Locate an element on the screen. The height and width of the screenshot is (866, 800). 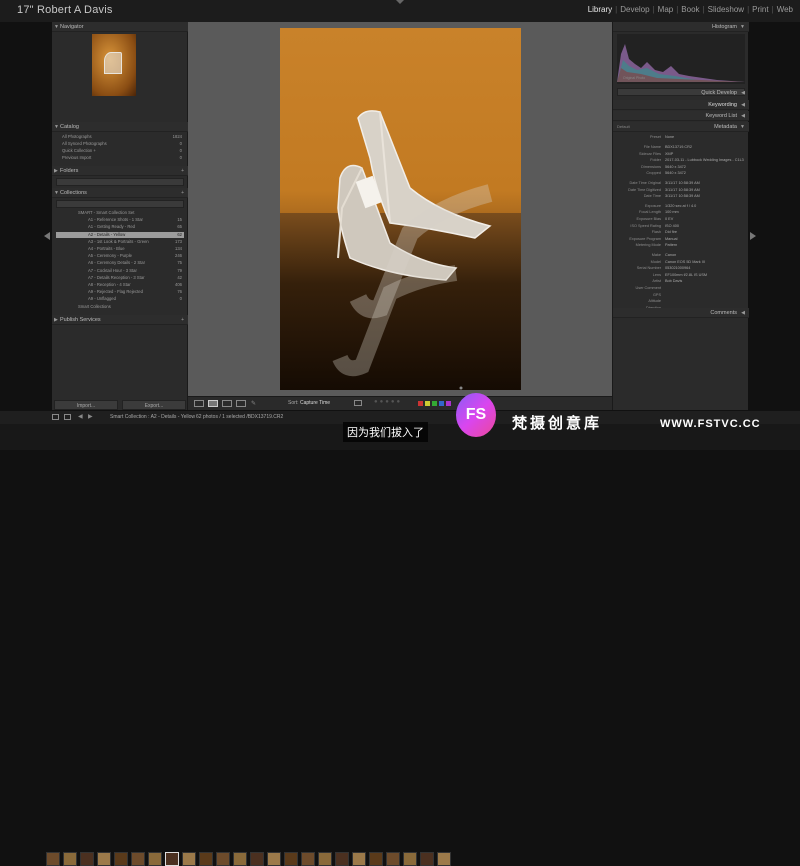
metadata-row: Model Canon EOS 5D Mark III is located at coordinates (681, 262).